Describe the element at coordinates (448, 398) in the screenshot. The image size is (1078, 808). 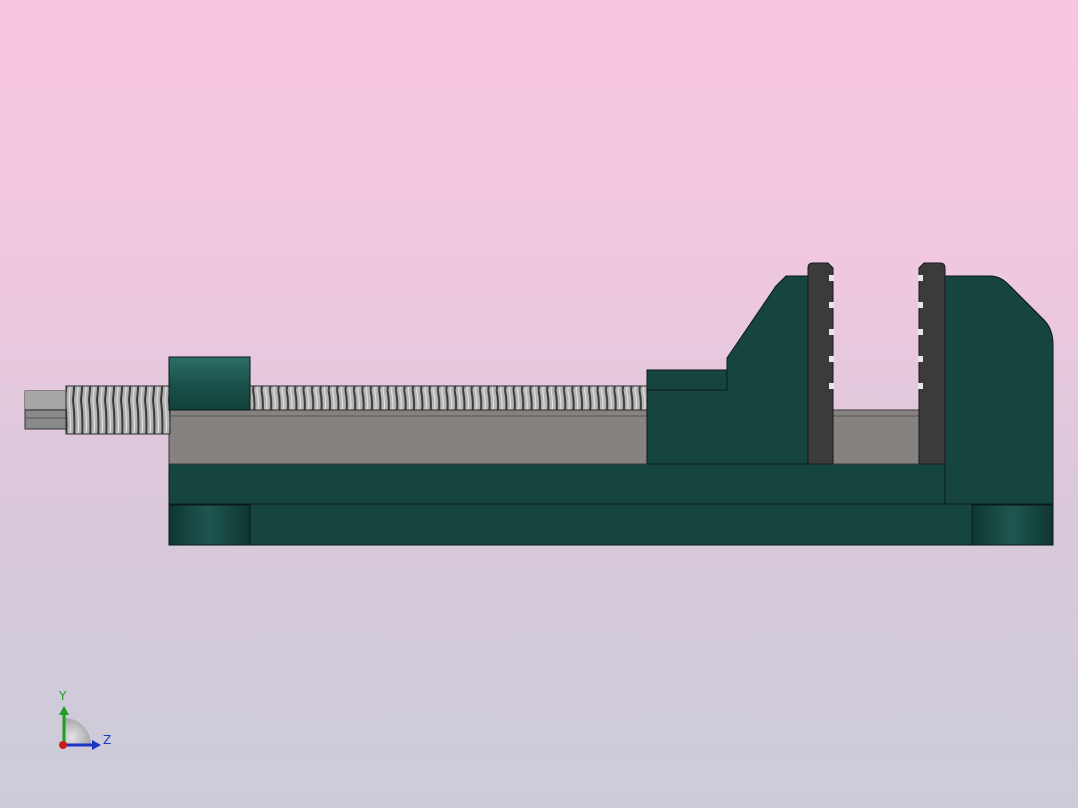
I see `screw-thread-long` at that location.